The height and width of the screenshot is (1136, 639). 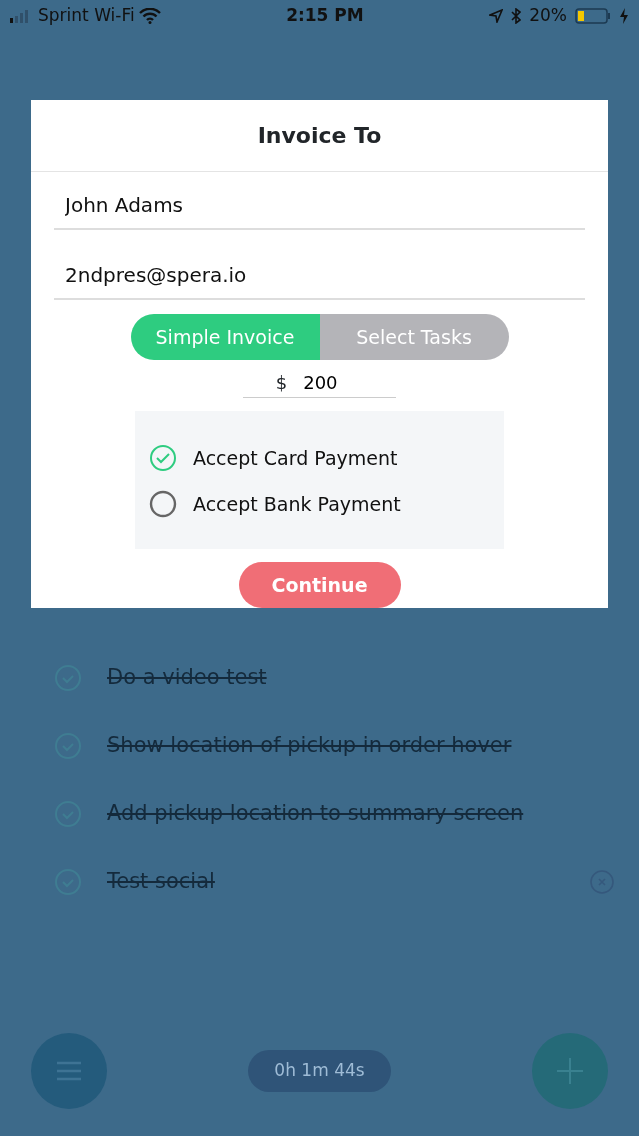 What do you see at coordinates (496, 16) in the screenshot?
I see `location-arrow-icon` at bounding box center [496, 16].